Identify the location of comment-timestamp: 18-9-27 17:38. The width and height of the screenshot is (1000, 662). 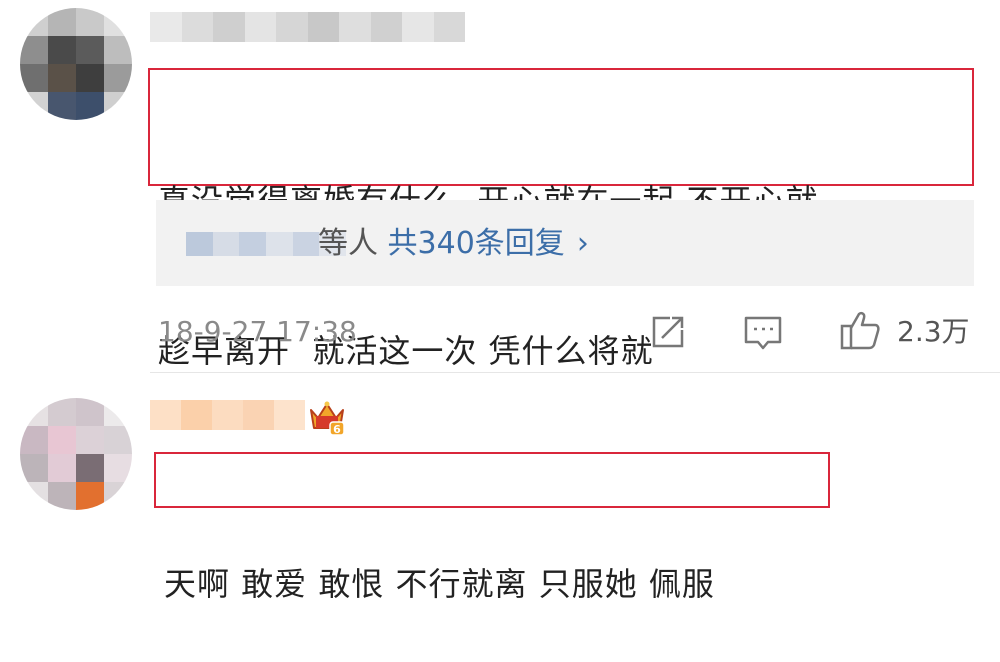
(257, 331).